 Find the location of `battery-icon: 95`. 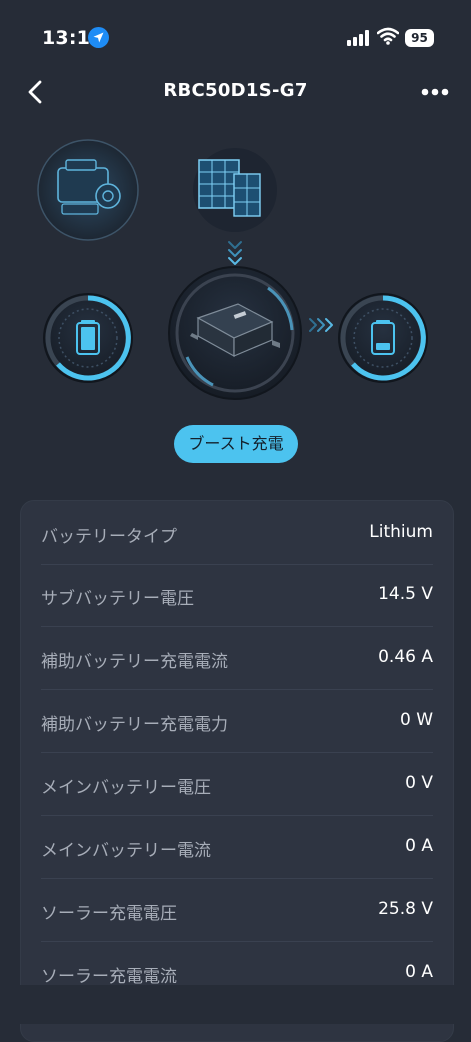

battery-icon: 95 is located at coordinates (419, 38).